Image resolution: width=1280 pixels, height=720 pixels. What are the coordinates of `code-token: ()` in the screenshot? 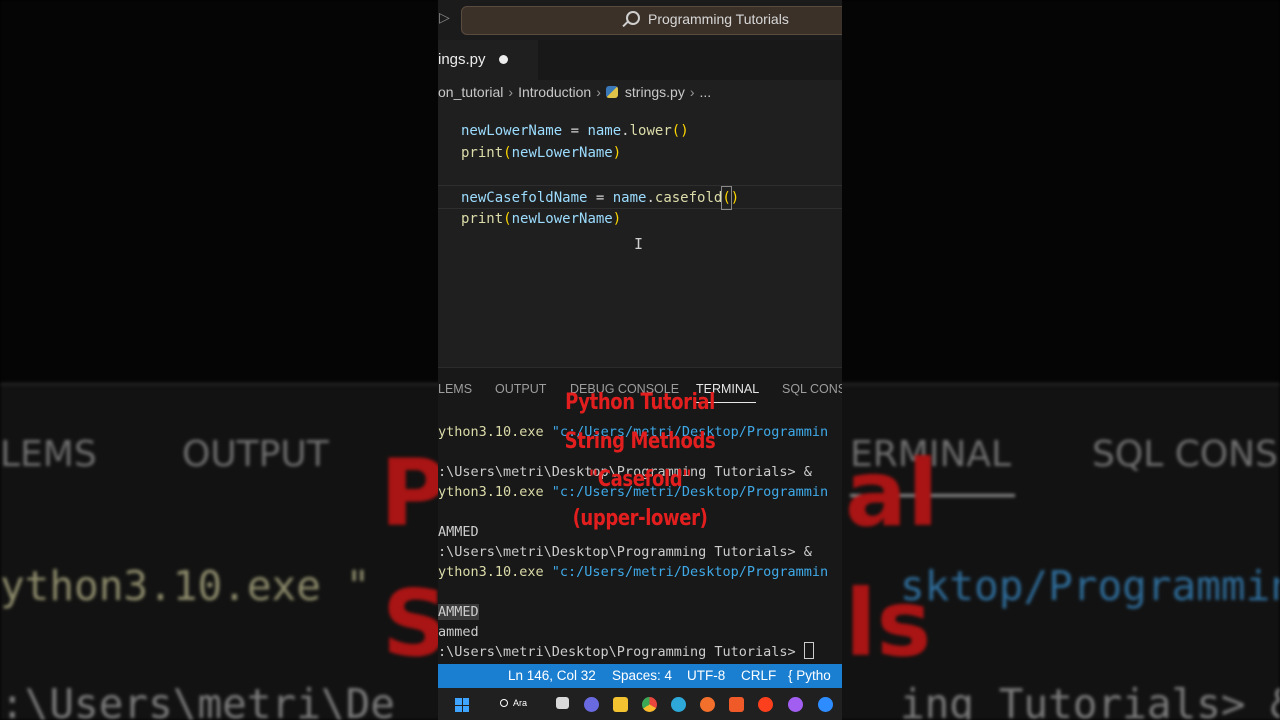 It's located at (680, 131).